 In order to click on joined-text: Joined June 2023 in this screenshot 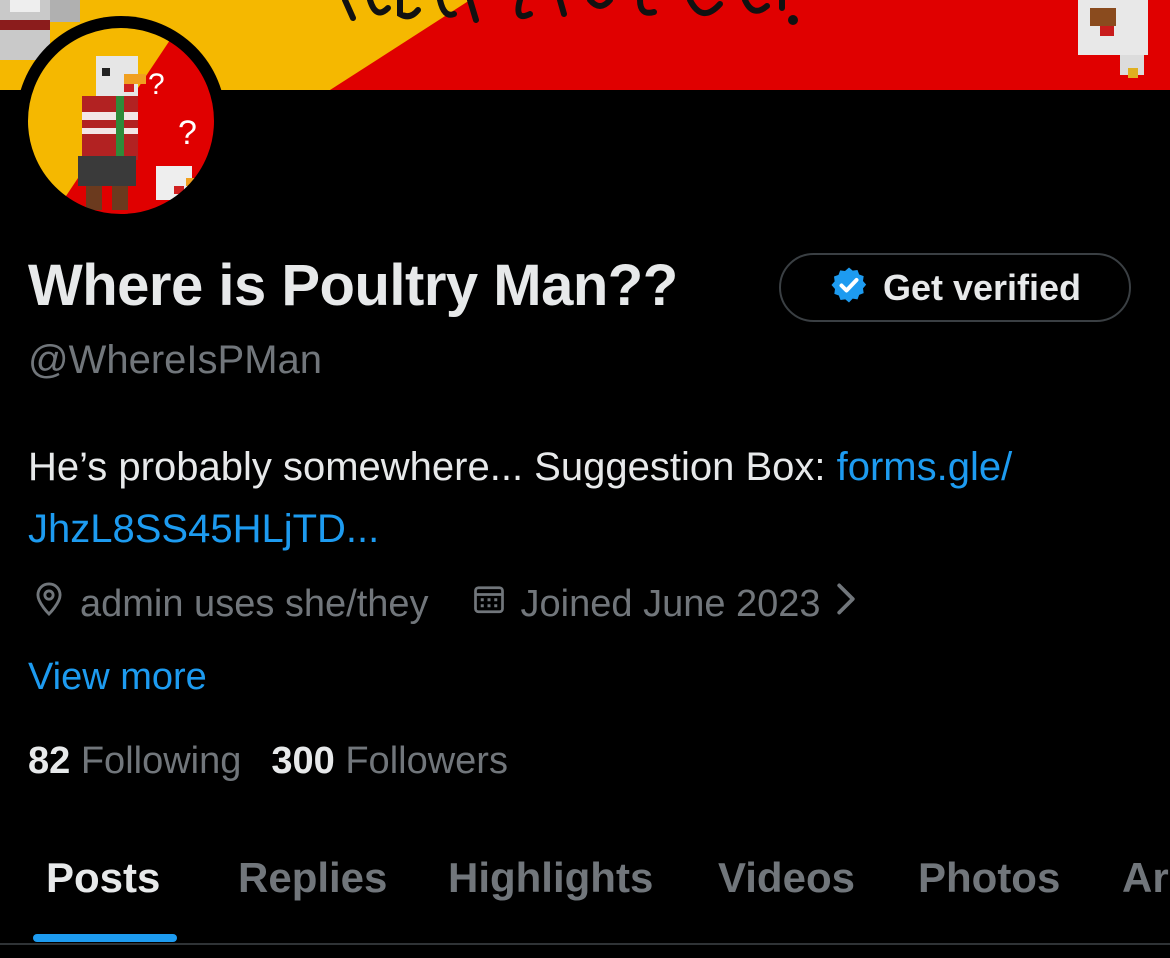, I will do `click(670, 603)`.